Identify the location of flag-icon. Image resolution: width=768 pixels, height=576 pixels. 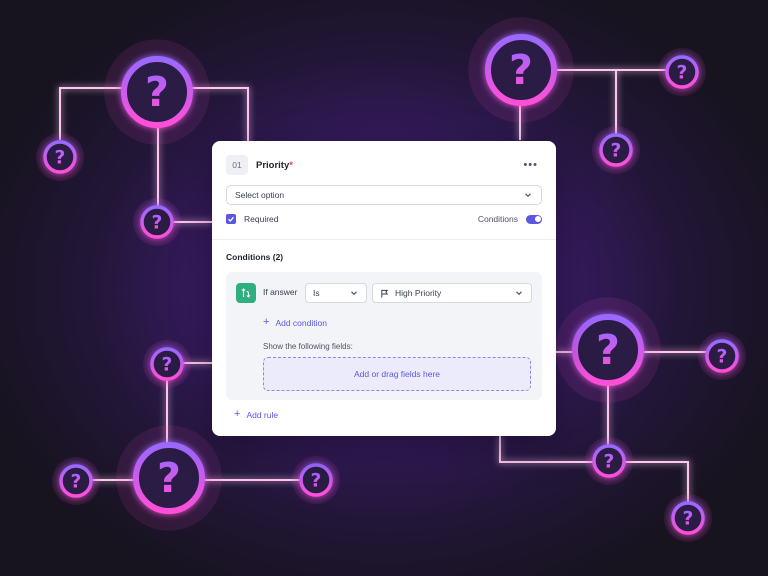
(385, 293).